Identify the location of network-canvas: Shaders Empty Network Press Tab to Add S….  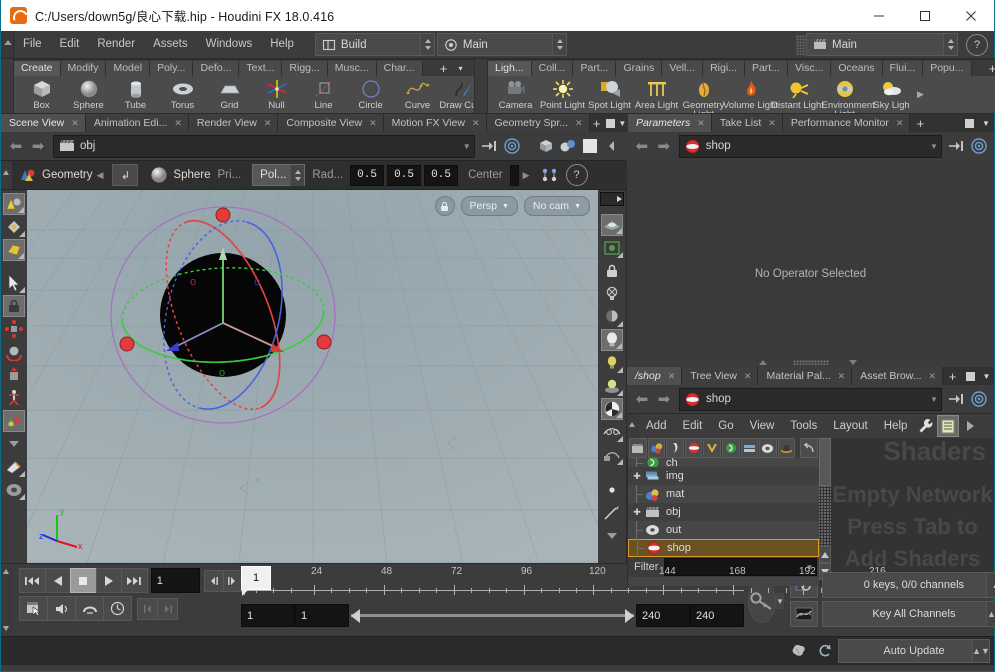
(912, 512).